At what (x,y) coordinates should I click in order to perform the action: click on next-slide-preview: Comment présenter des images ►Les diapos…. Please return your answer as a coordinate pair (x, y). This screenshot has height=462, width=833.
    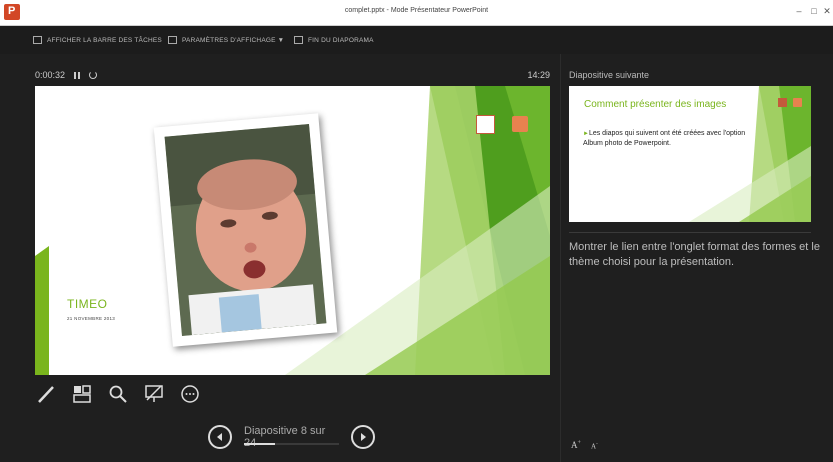
    Looking at the image, I should click on (690, 154).